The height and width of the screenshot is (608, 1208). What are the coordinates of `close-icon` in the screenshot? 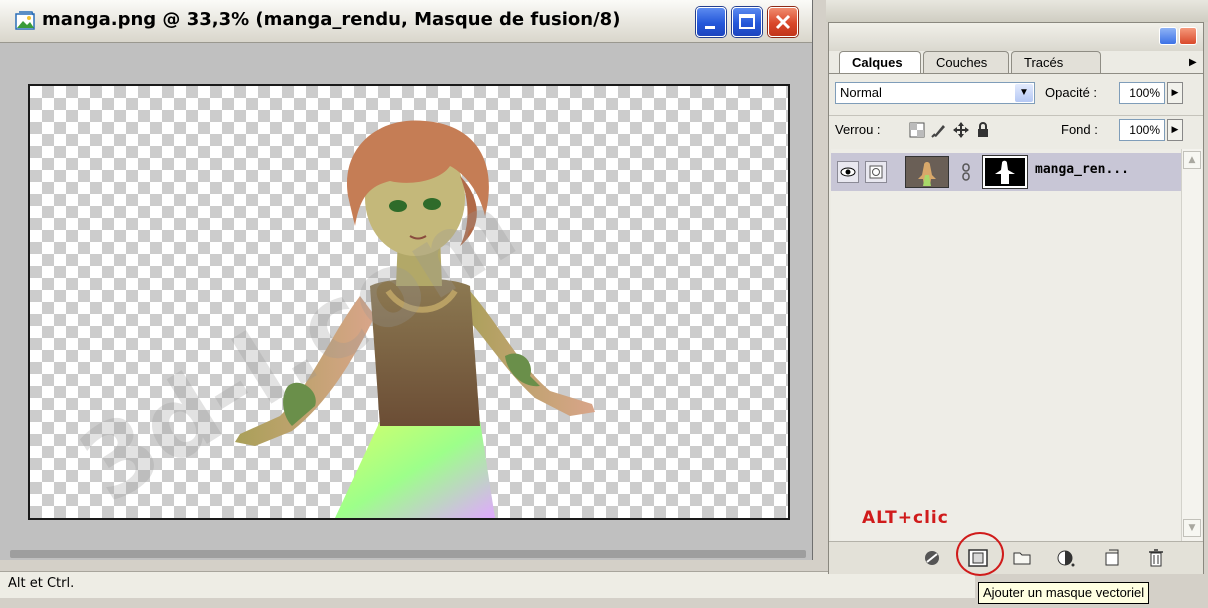 It's located at (783, 22).